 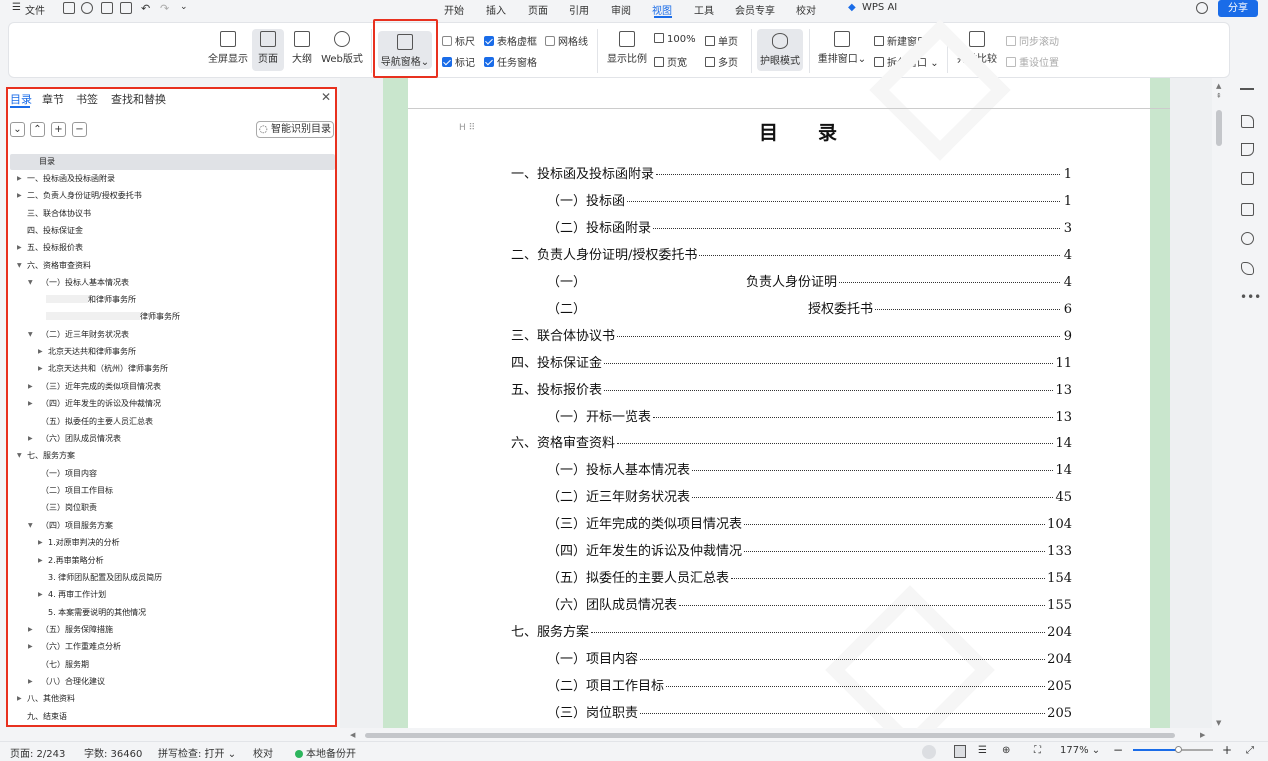 I want to click on smart-toc-button: ◌ 智能识别目录, so click(x=295, y=129).